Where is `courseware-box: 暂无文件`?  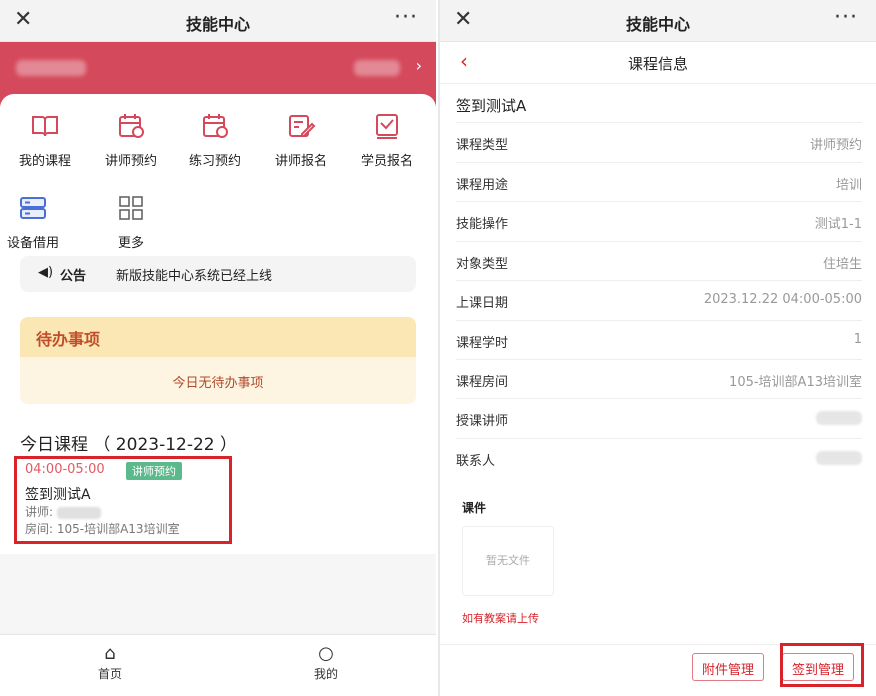 courseware-box: 暂无文件 is located at coordinates (508, 561).